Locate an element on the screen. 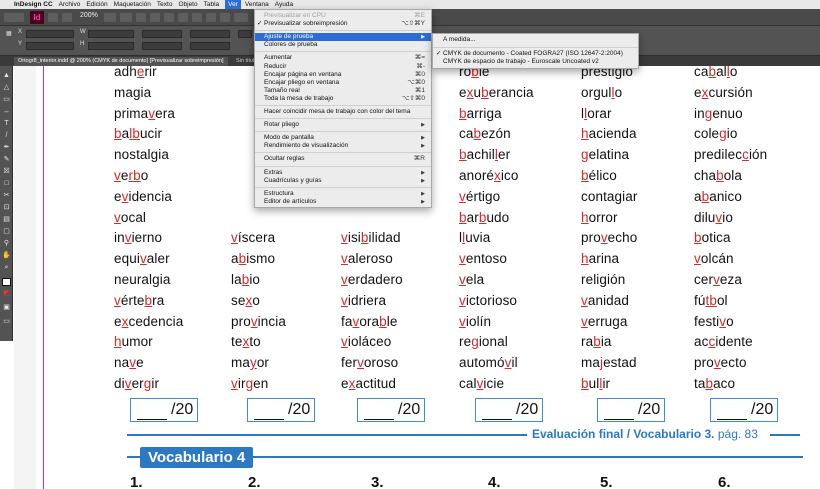  flip-icon is located at coordinates (245, 34).